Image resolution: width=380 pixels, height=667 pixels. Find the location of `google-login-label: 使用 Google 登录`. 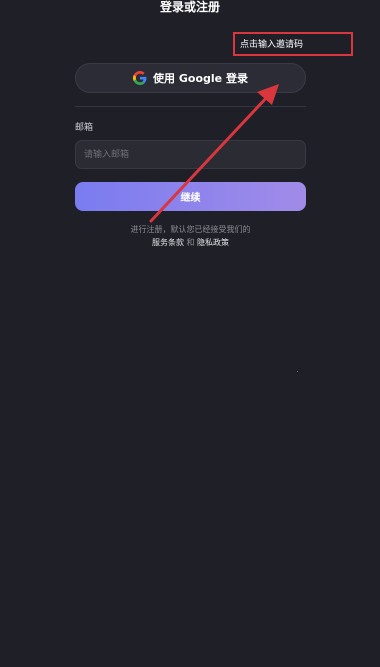

google-login-label: 使用 Google 登录 is located at coordinates (200, 78).